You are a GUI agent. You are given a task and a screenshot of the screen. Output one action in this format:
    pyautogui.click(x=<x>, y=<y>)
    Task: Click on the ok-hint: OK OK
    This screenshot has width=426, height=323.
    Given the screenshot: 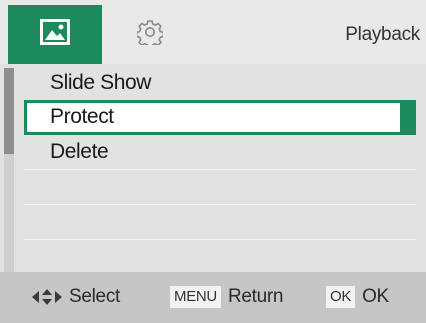 What is the action you would take?
    pyautogui.click(x=357, y=297)
    